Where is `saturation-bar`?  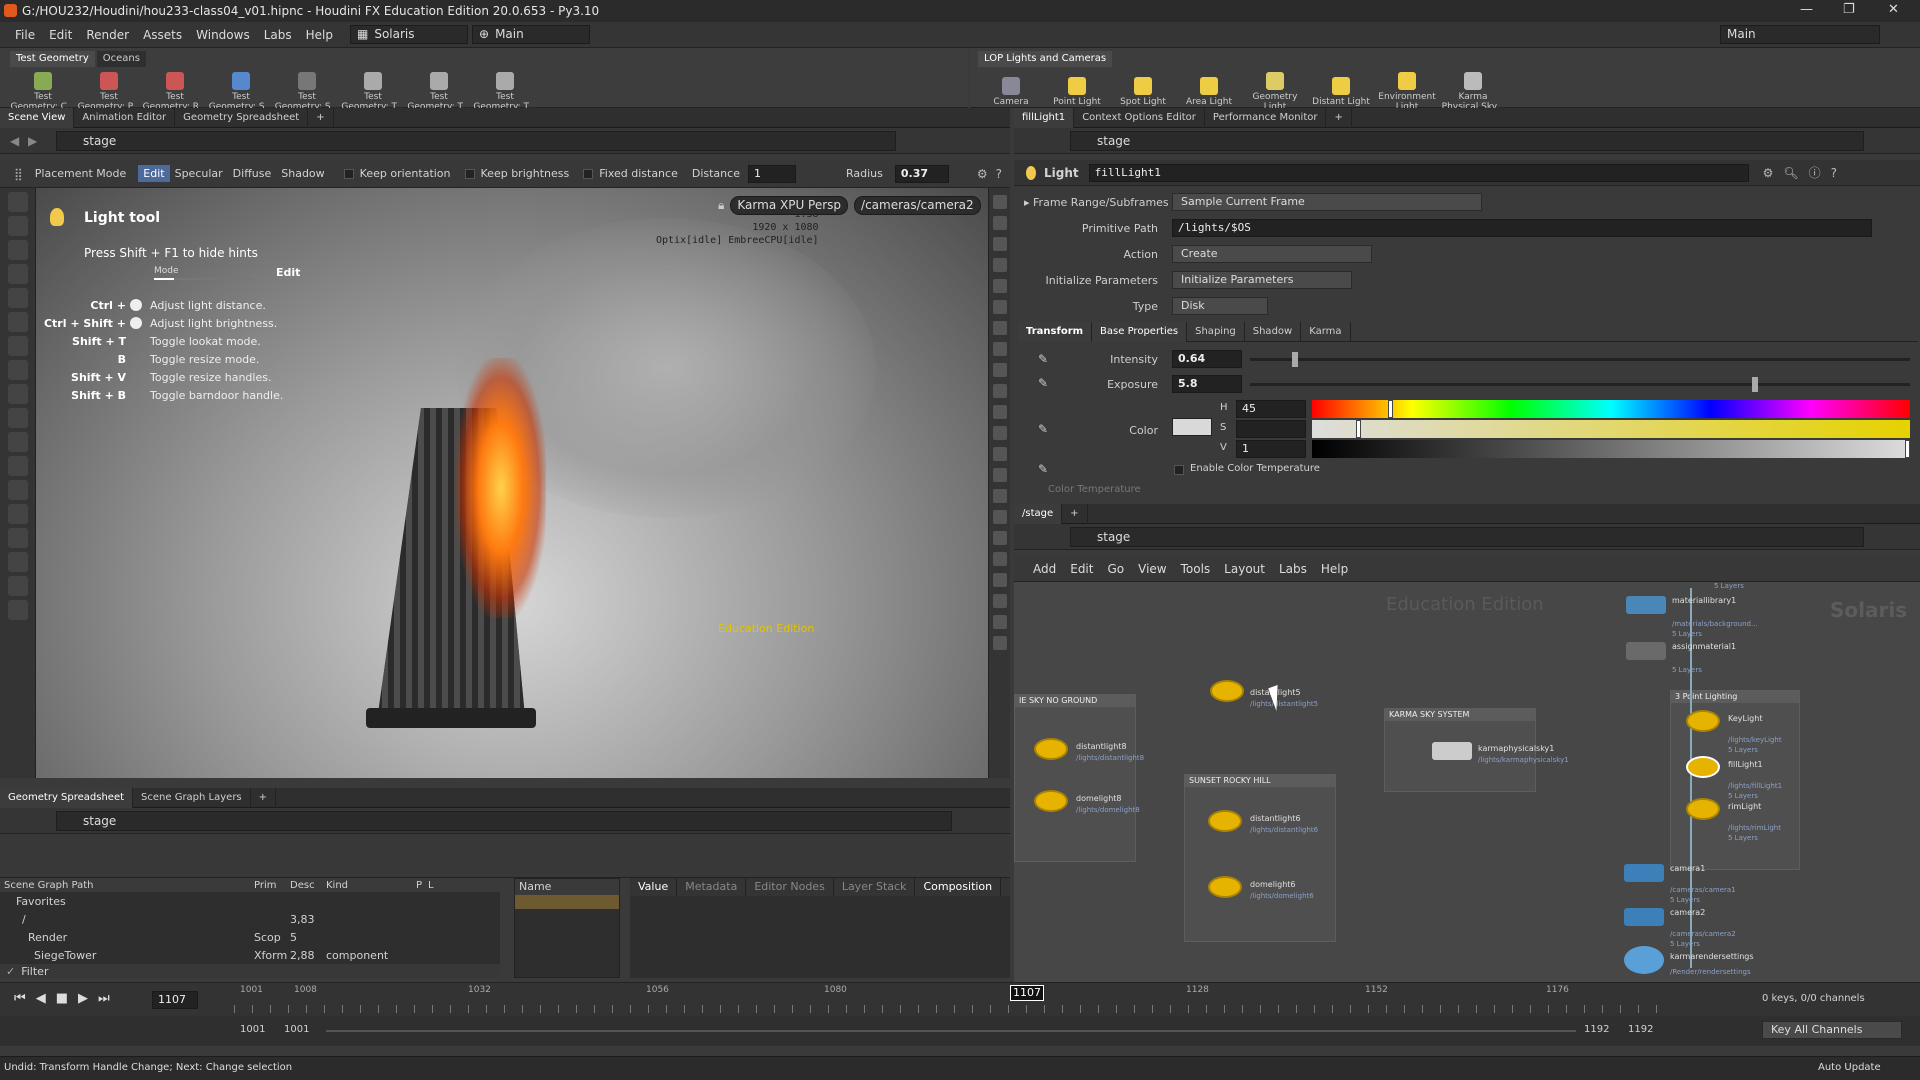 saturation-bar is located at coordinates (1611, 429).